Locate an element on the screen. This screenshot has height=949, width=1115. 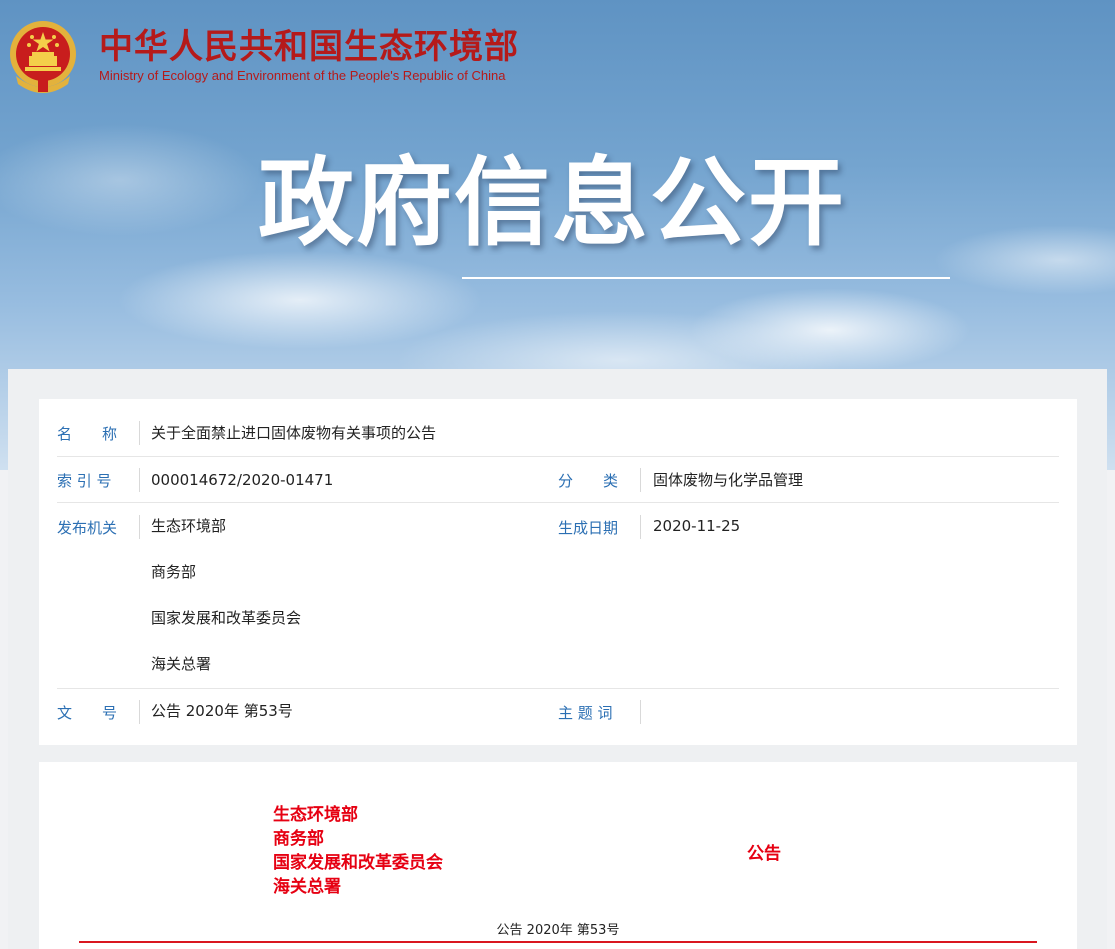
docno-value: 公告 2020年 第53号 is located at coordinates (222, 711).